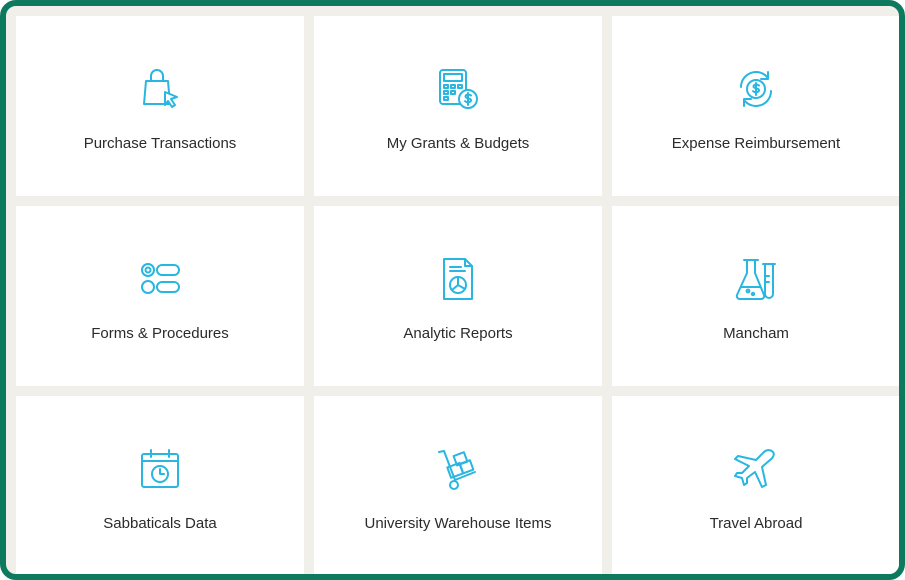 The image size is (905, 580). I want to click on tile-label: Expense Reimbursement, so click(756, 143).